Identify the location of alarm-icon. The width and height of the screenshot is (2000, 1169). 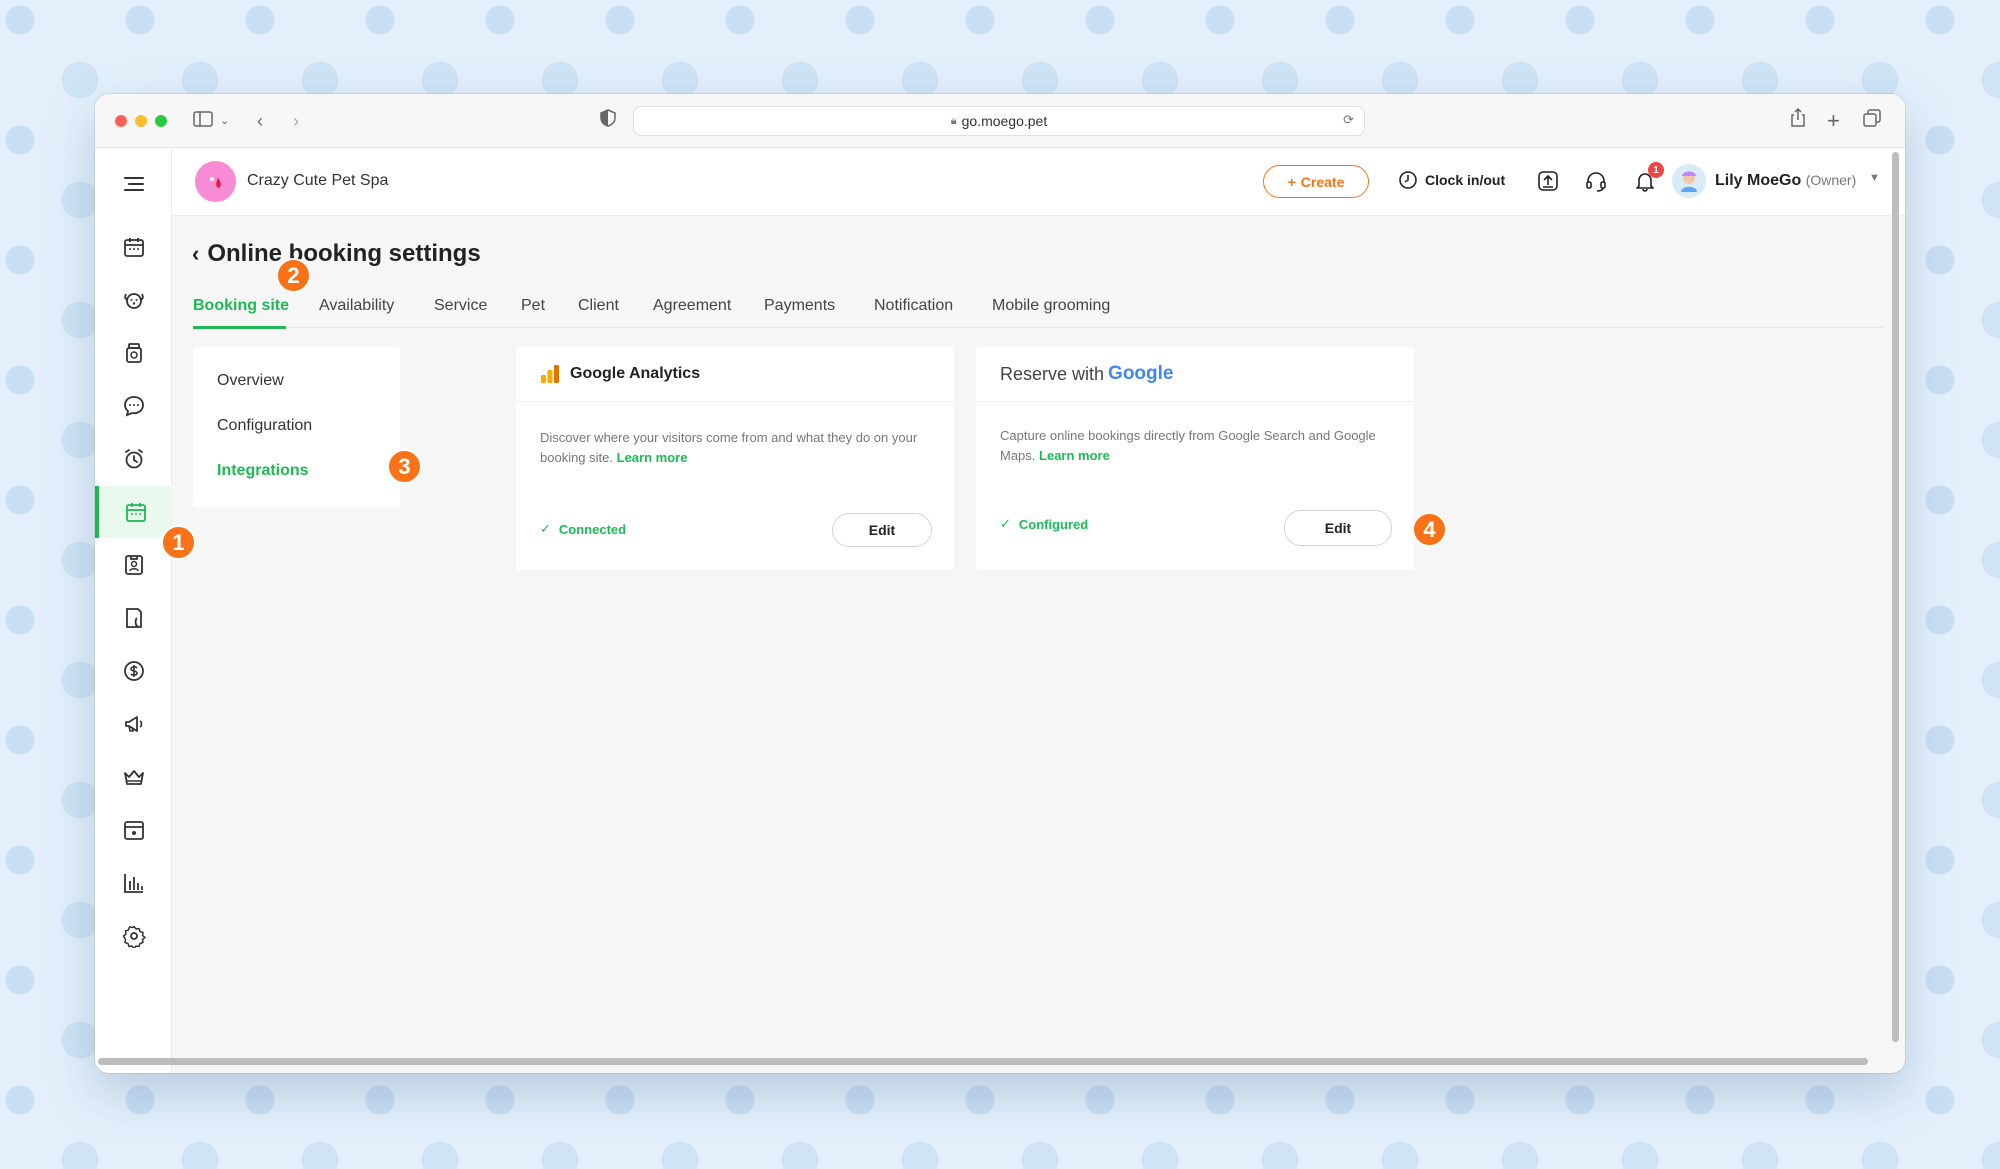
(133, 459).